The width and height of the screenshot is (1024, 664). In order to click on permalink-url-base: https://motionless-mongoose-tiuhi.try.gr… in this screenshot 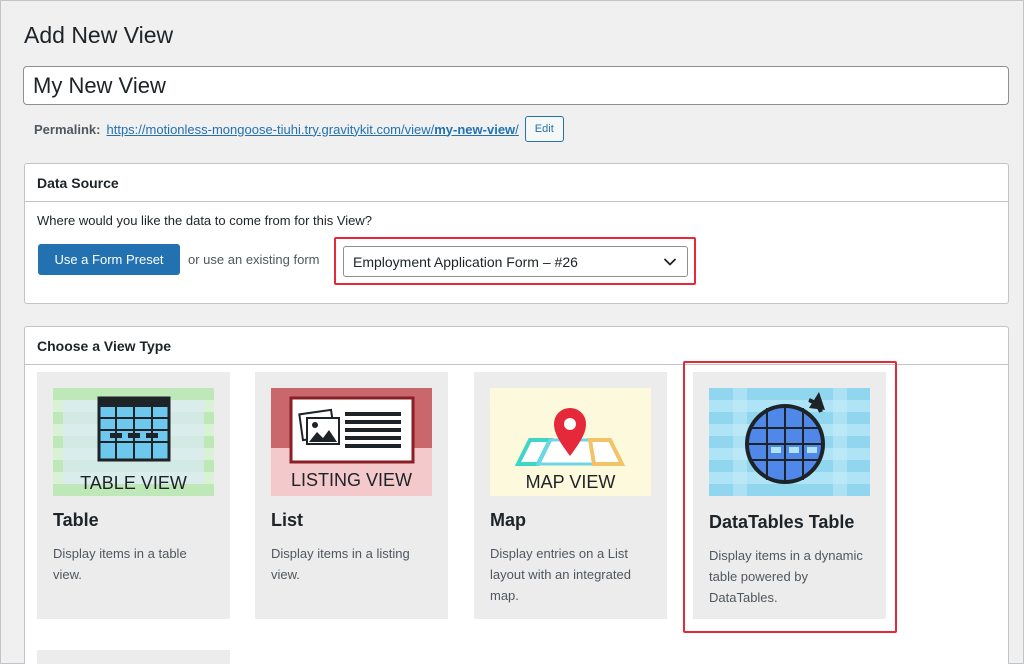, I will do `click(270, 129)`.